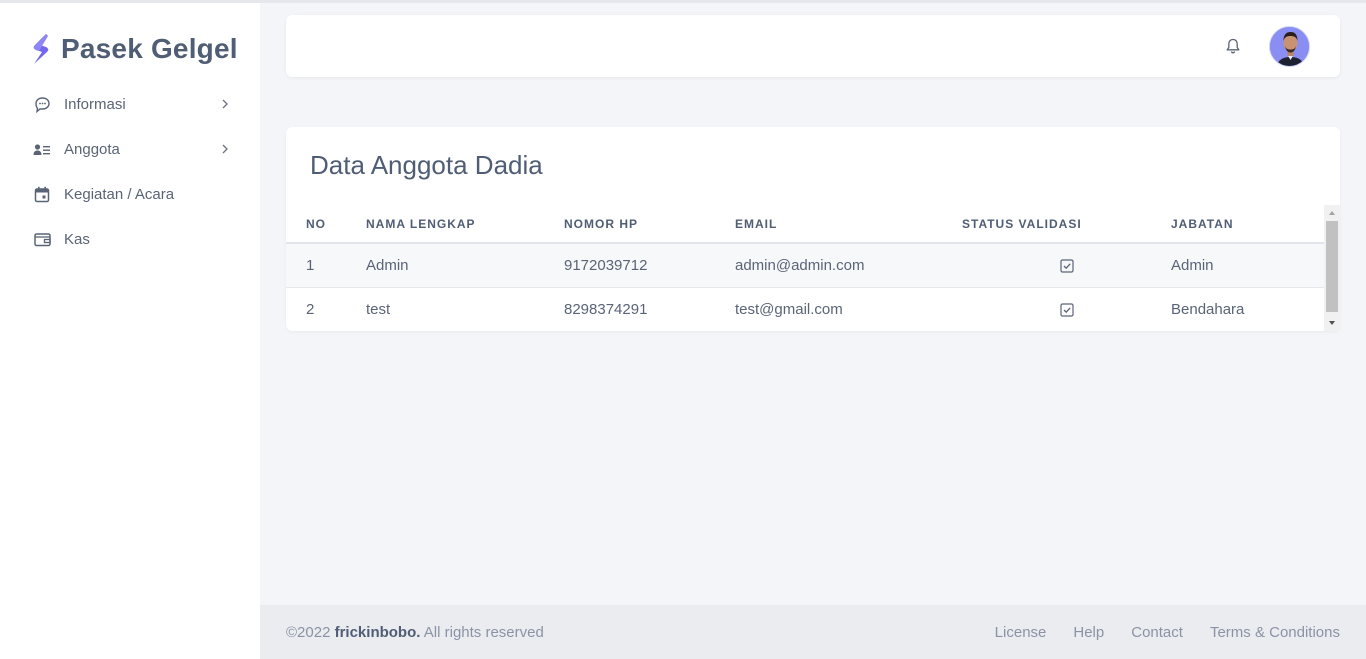 This screenshot has height=659, width=1366. Describe the element at coordinates (1332, 213) in the screenshot. I see `scroll-up-arrow-icon` at that location.